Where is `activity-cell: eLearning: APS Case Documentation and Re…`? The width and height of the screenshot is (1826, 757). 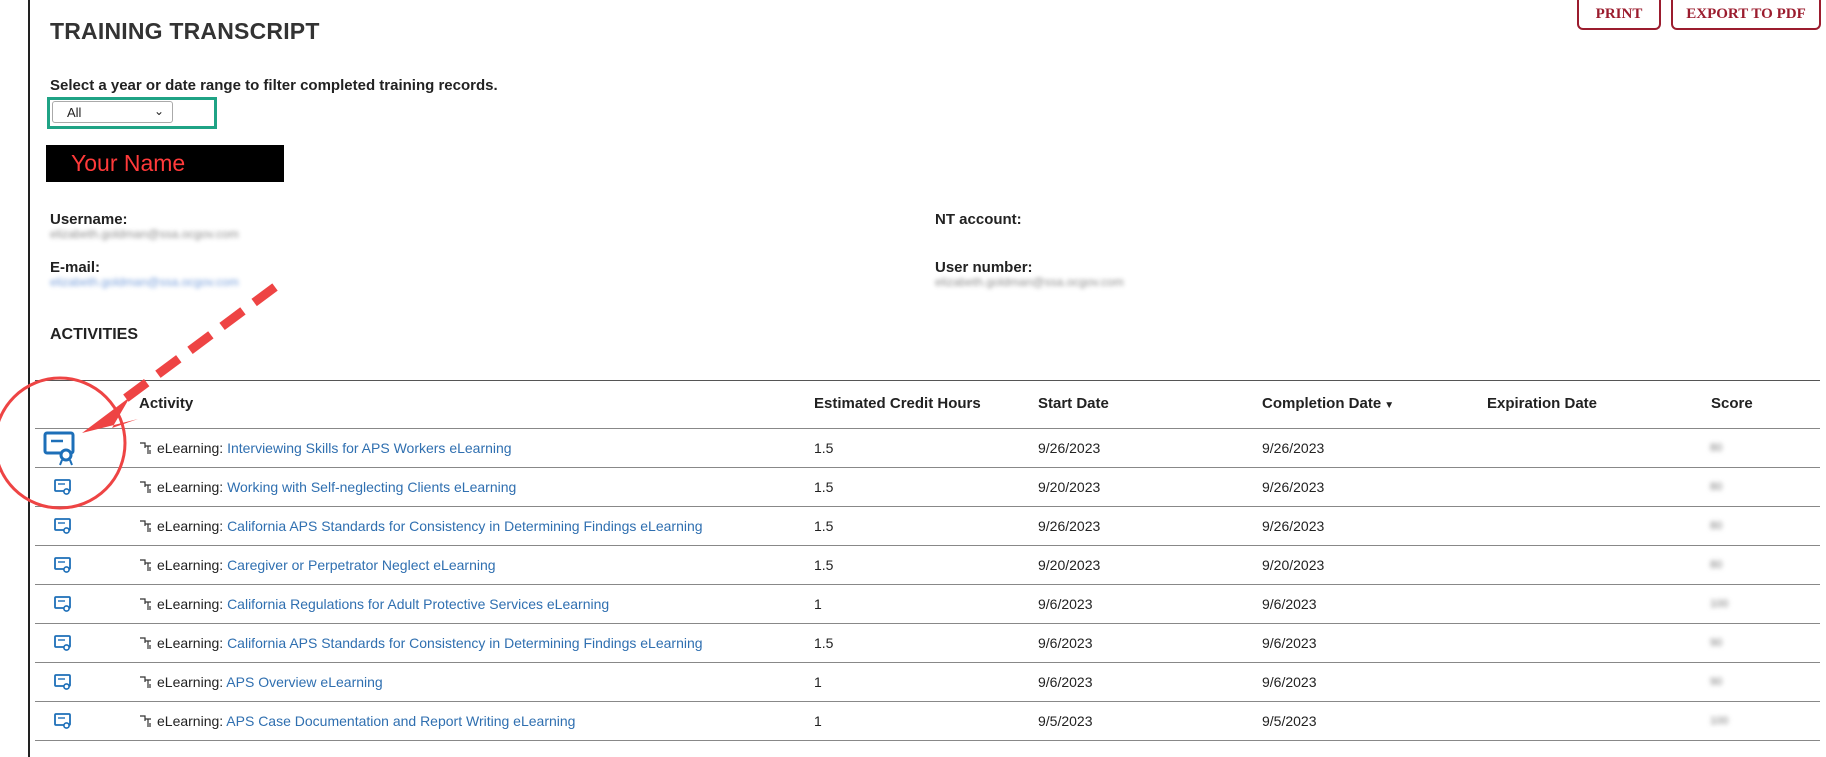
activity-cell: eLearning: APS Case Documentation and Re… is located at coordinates (357, 721).